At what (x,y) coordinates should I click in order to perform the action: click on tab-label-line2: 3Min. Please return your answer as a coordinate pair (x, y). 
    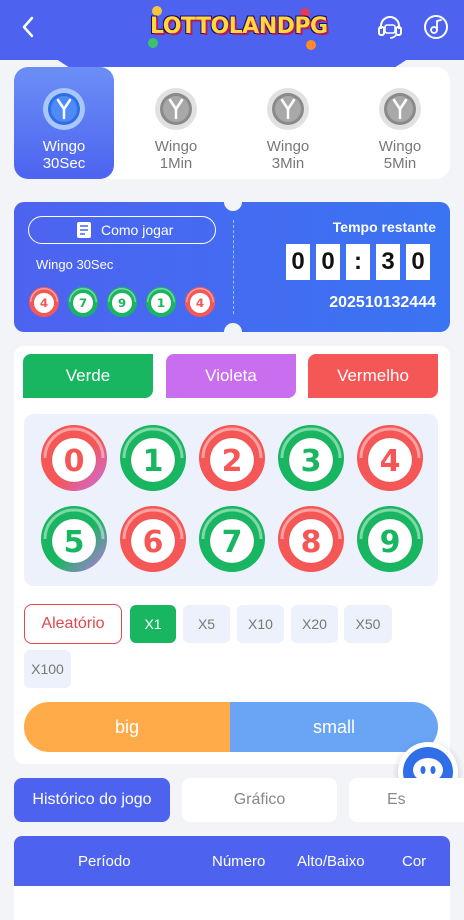
    Looking at the image, I should click on (288, 163).